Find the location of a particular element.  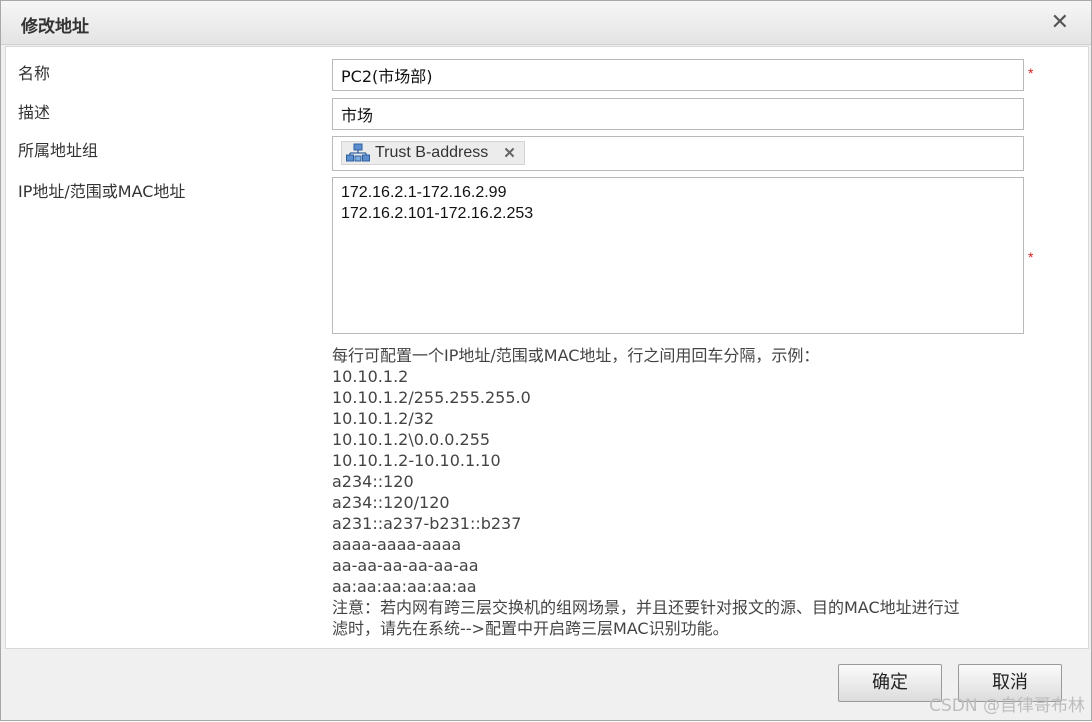

help-note: 滤时，请先在系统-->配置中开启跨三层MAC识别功能。 is located at coordinates (530, 628).